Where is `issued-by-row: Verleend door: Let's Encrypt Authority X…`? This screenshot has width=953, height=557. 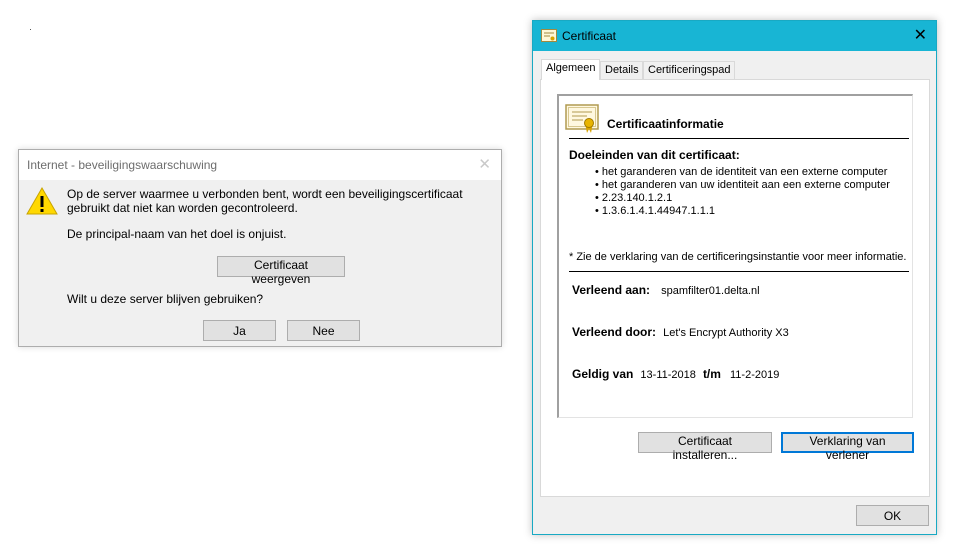 issued-by-row: Verleend door: Let's Encrypt Authority X… is located at coordinates (680, 332).